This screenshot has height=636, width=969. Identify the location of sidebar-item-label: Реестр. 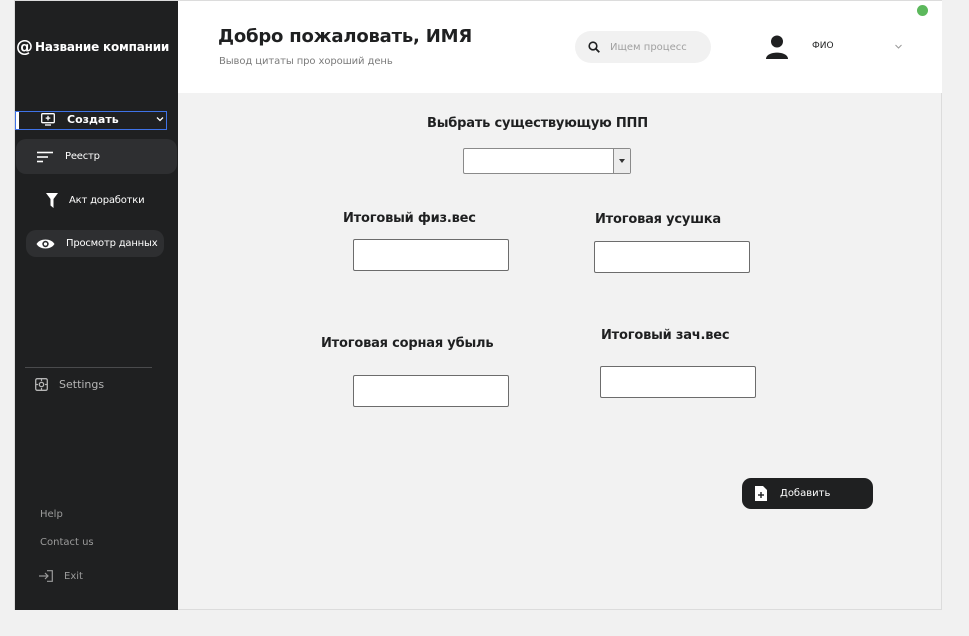
(82, 156).